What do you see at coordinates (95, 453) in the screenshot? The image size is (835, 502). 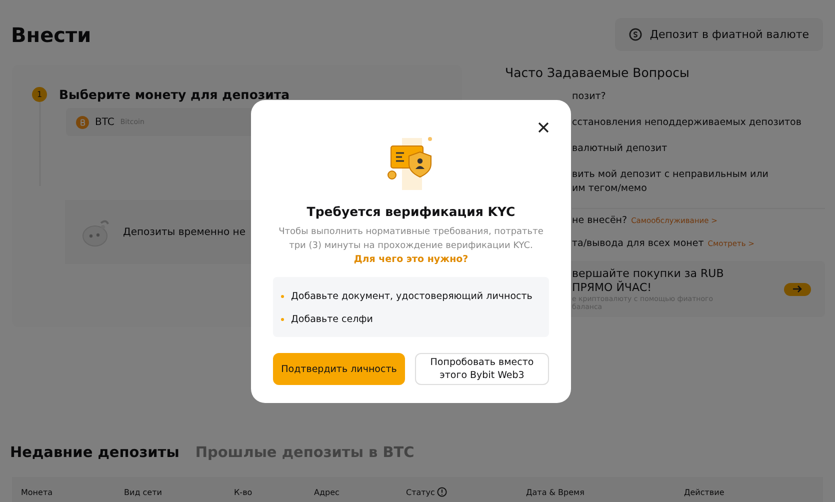 I see `history-tab: Недавние депозиты` at bounding box center [95, 453].